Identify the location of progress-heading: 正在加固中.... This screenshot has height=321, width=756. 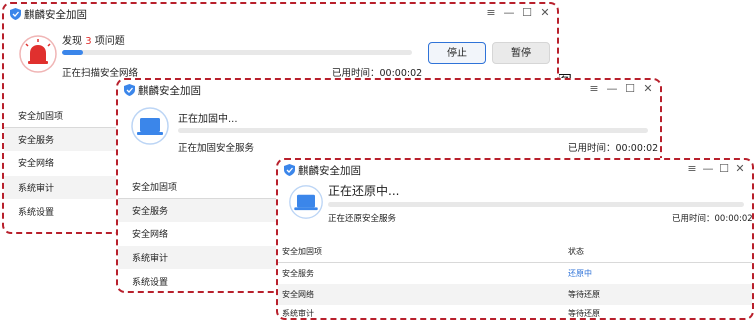
(208, 119).